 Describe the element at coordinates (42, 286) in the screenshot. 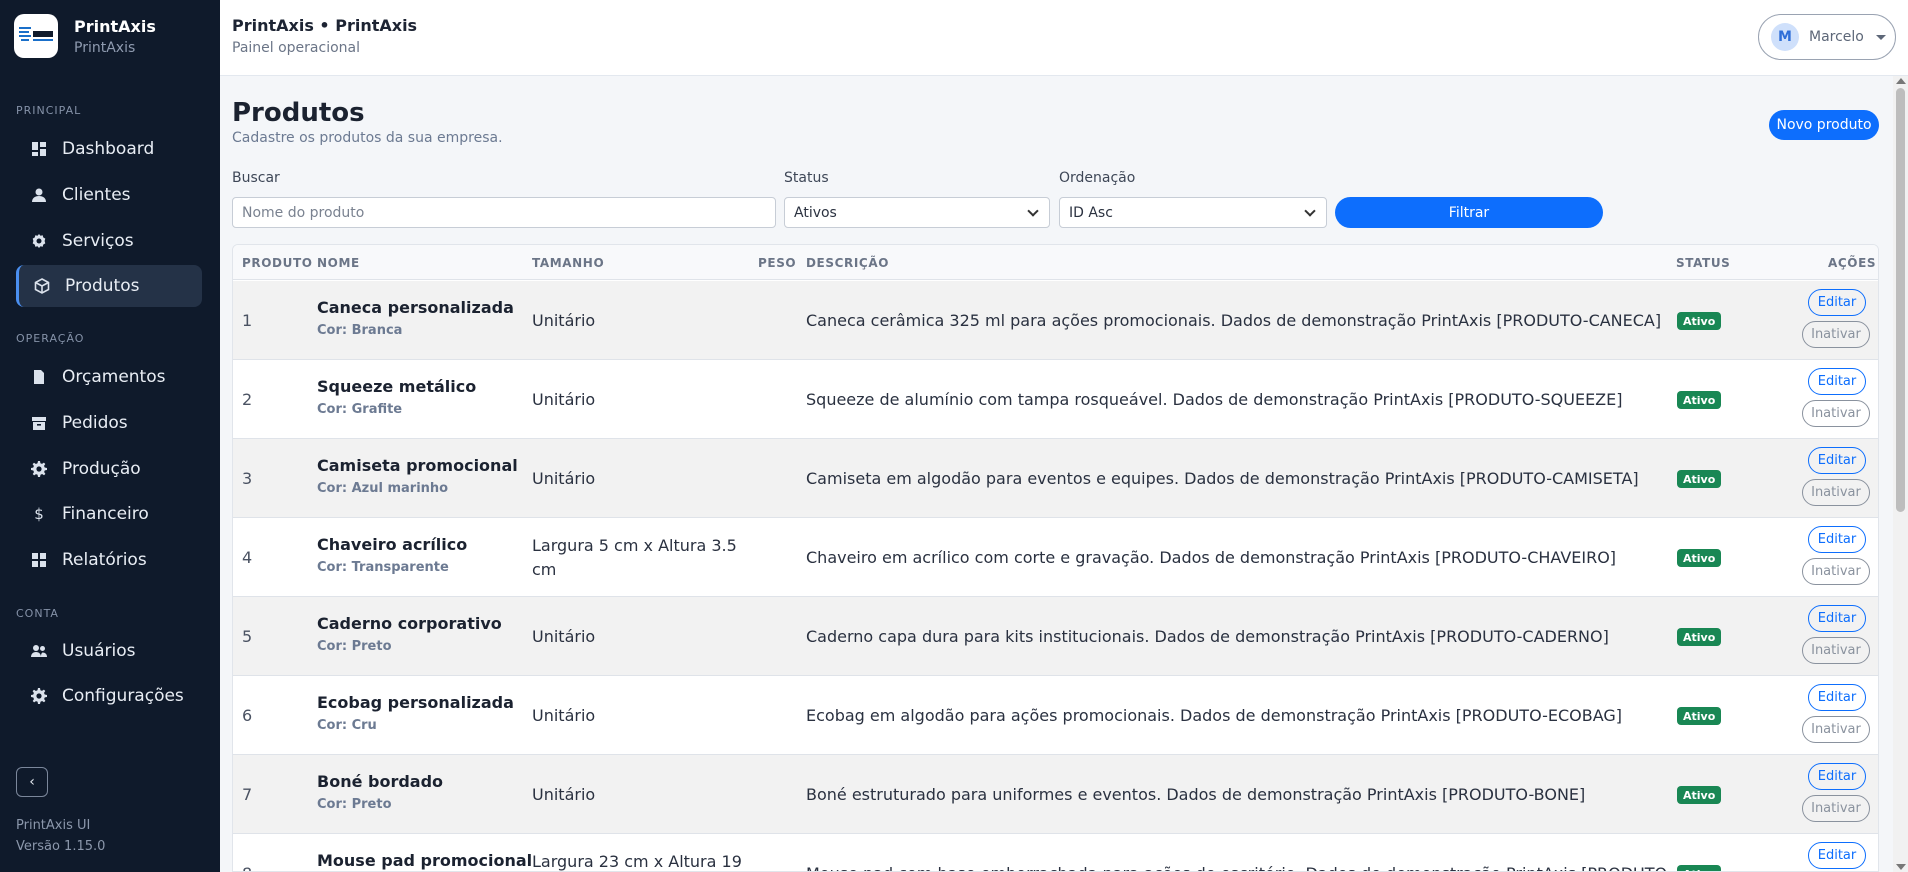

I see `box-icon` at that location.